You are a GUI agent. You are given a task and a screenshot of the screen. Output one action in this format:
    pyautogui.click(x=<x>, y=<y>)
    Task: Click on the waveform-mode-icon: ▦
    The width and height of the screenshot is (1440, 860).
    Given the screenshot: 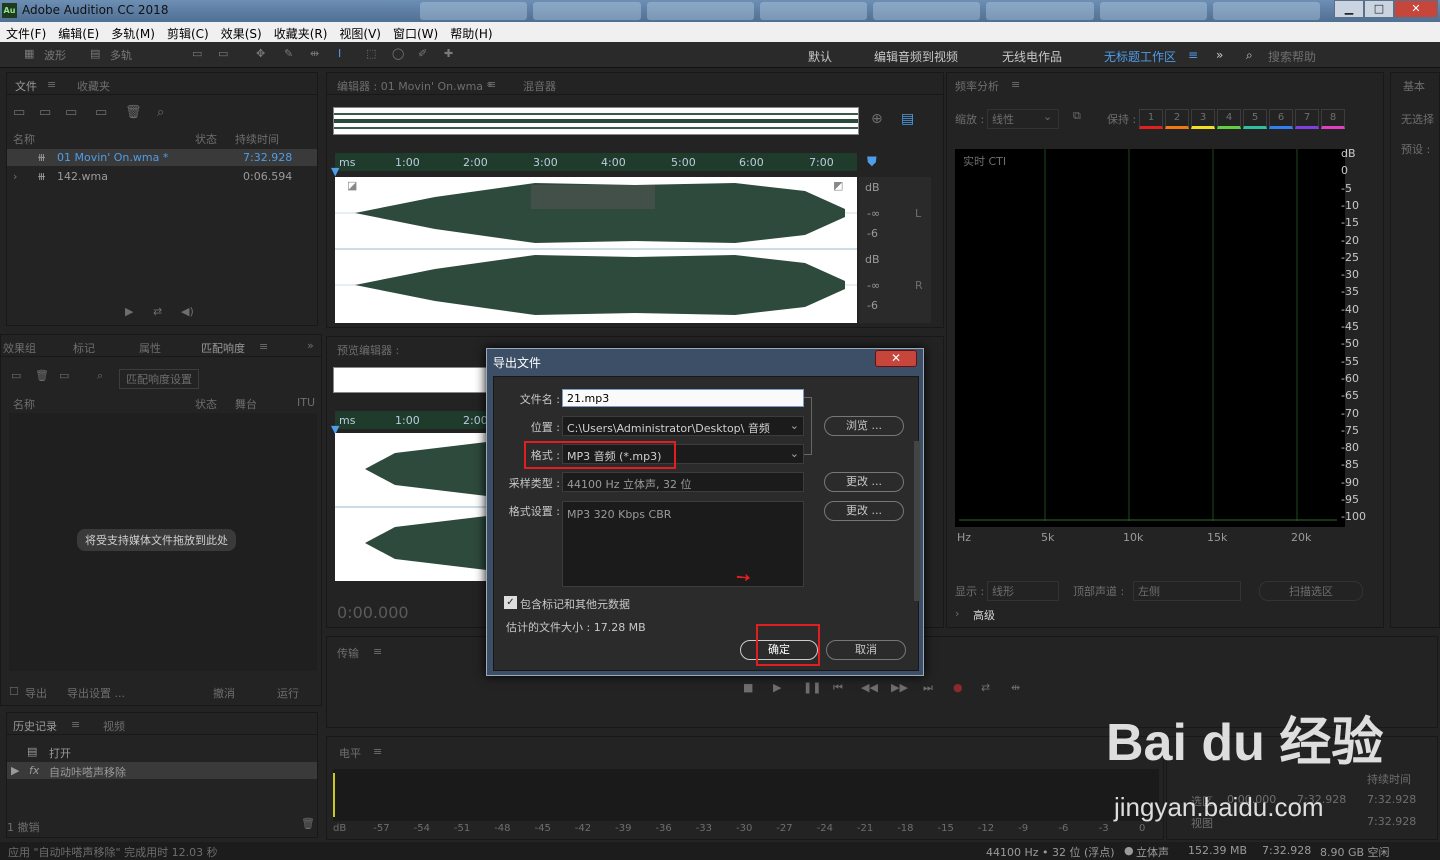 What is the action you would take?
    pyautogui.click(x=29, y=53)
    